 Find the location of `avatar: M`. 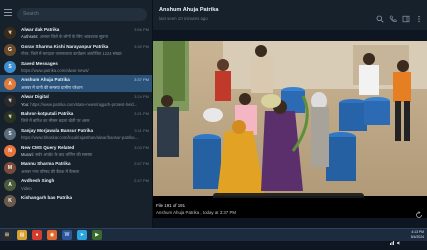

avatar: M is located at coordinates (10, 167).